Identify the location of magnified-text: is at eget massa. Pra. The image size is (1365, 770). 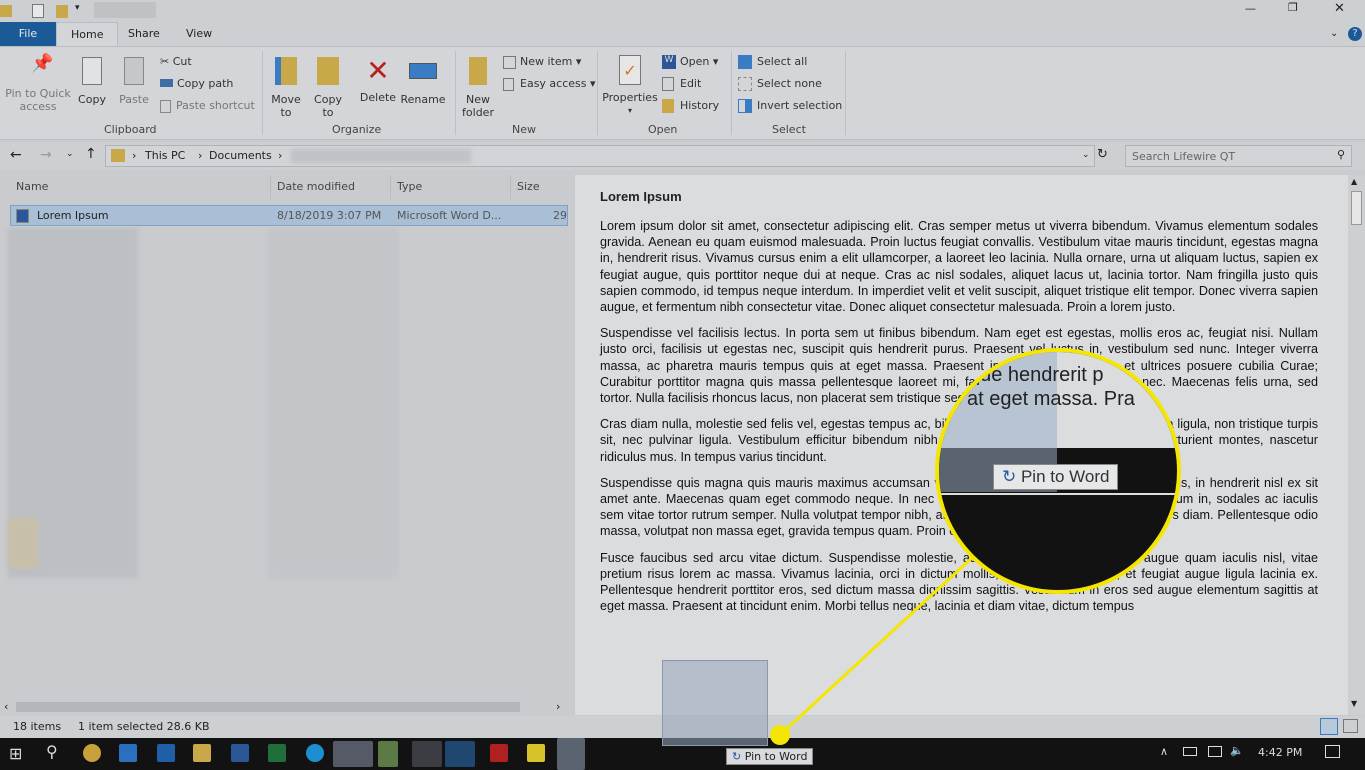
(1041, 399).